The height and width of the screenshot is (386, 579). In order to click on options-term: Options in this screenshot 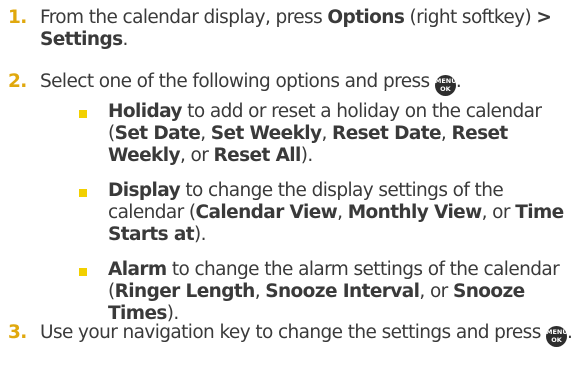, I will do `click(366, 17)`.